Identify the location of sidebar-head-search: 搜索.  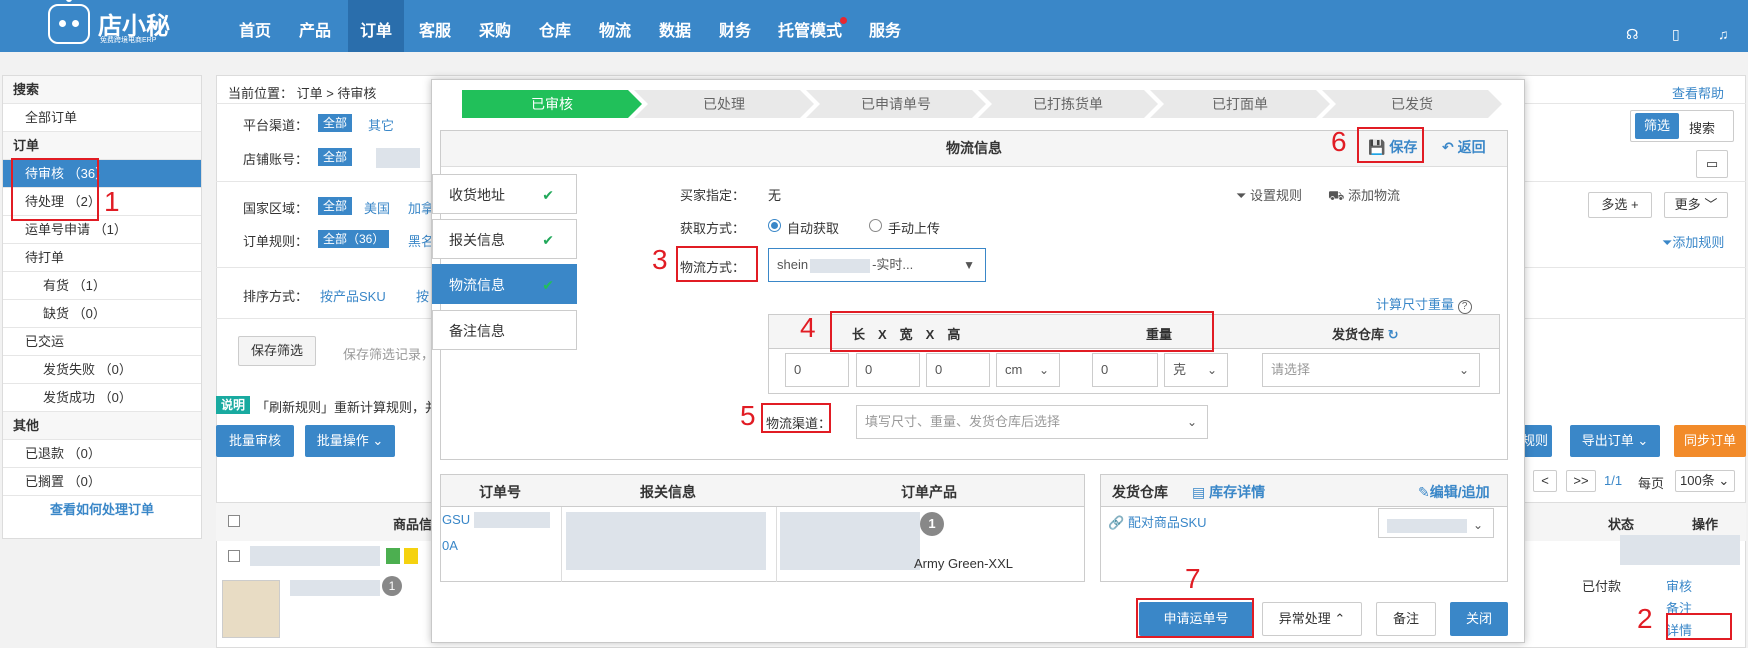
(102, 90).